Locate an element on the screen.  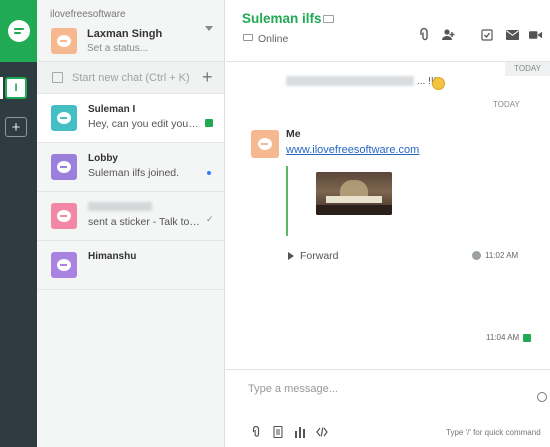
poll-icon is located at coordinates (300, 432).